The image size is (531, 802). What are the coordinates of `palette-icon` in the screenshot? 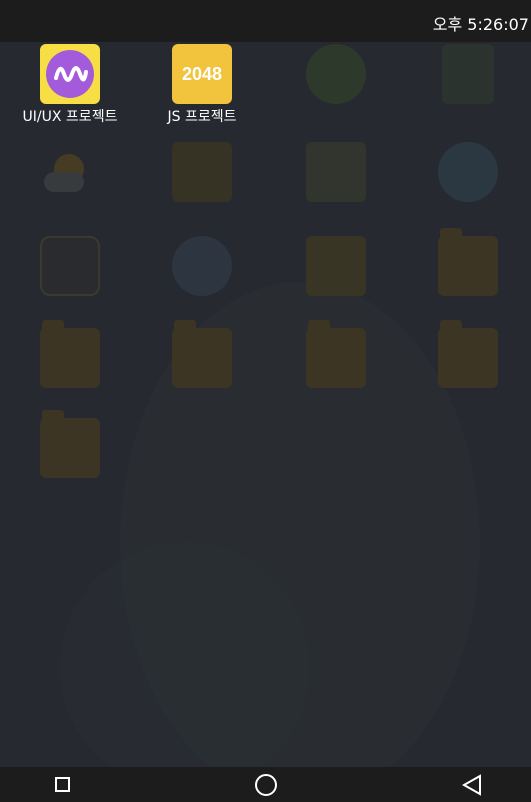 It's located at (468, 172).